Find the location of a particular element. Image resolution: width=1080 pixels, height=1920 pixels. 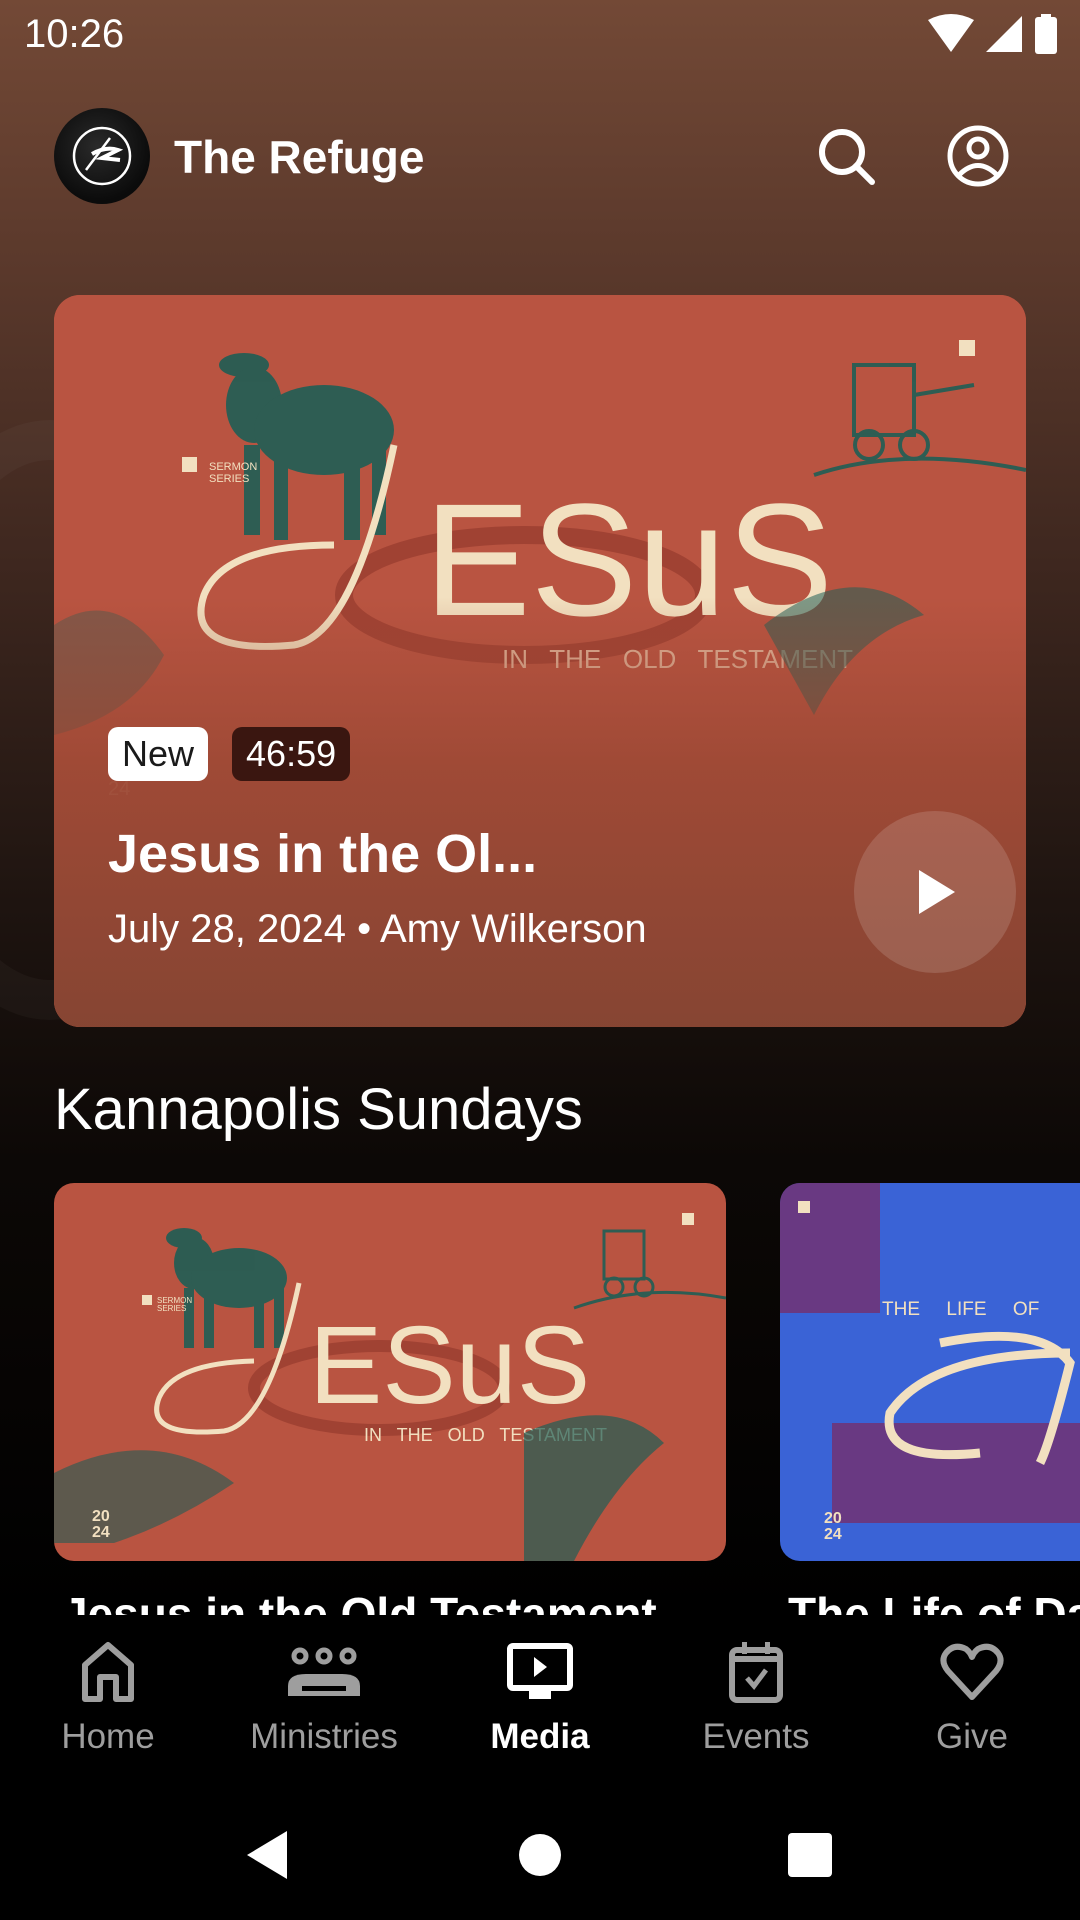

series-label-2: SERIES is located at coordinates (229, 479).